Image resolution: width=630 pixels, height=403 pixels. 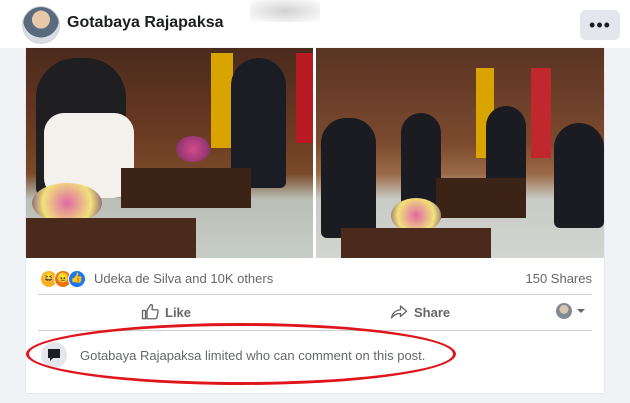 I want to click on thumbs-up-icon, so click(x=150, y=311).